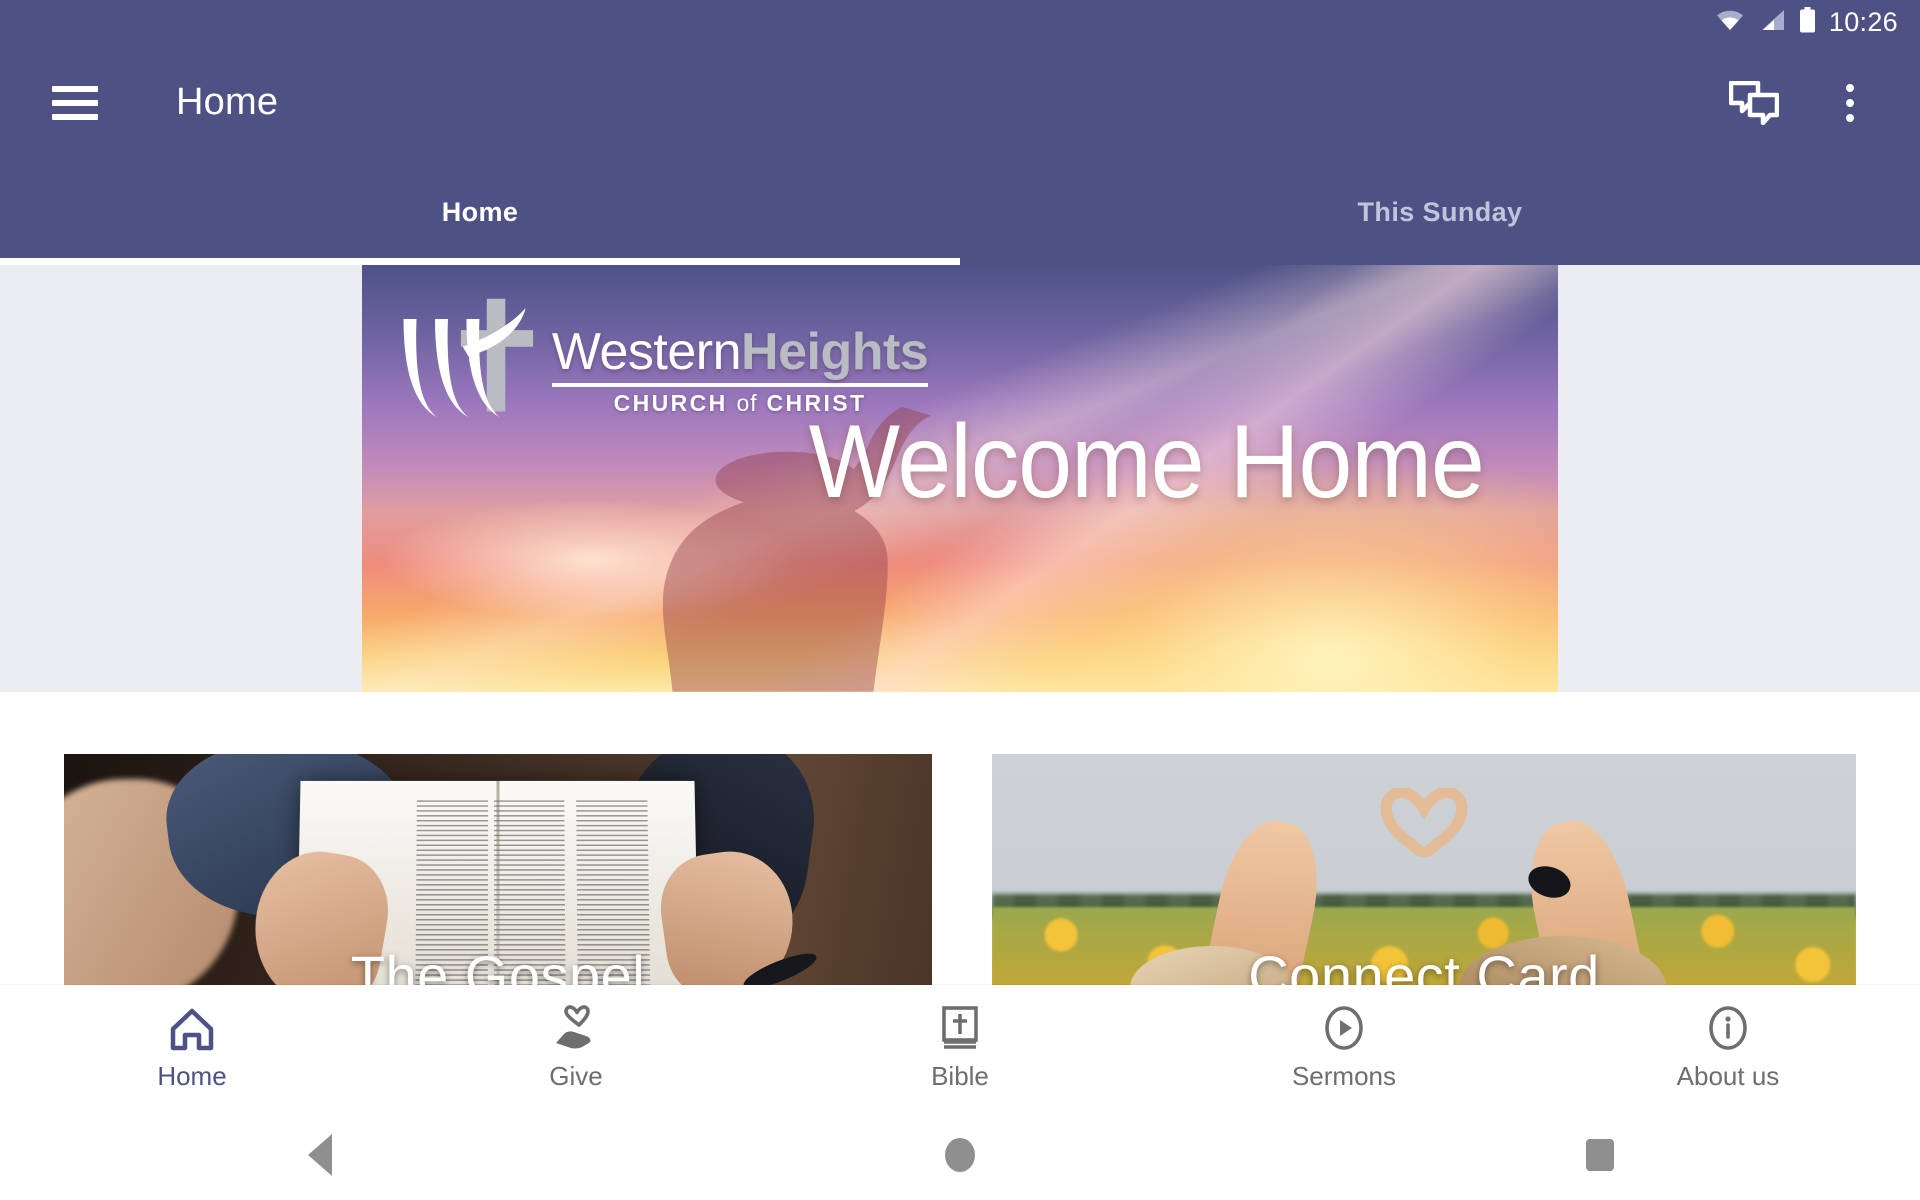  What do you see at coordinates (1728, 1076) in the screenshot?
I see `bottom-nav-about-label: About us` at bounding box center [1728, 1076].